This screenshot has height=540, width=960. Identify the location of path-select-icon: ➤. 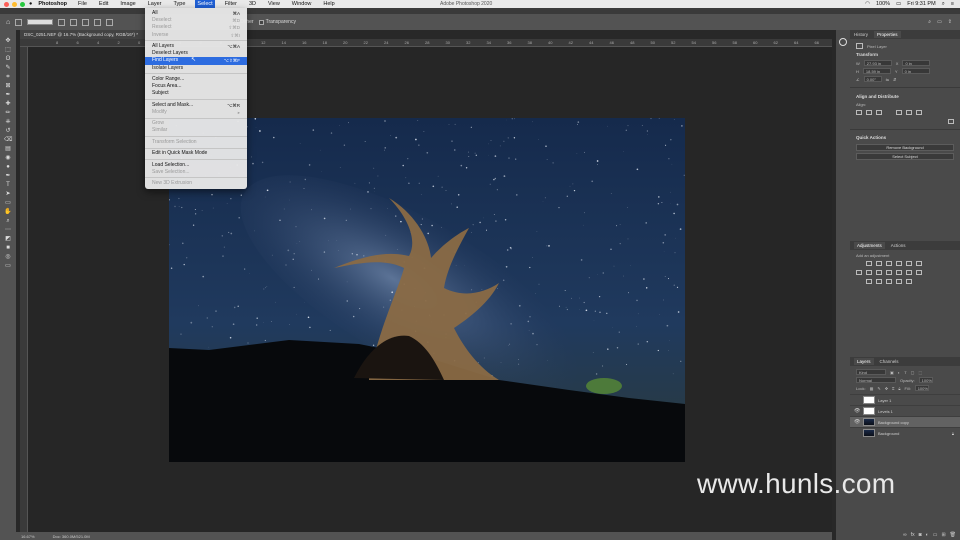
(8, 194).